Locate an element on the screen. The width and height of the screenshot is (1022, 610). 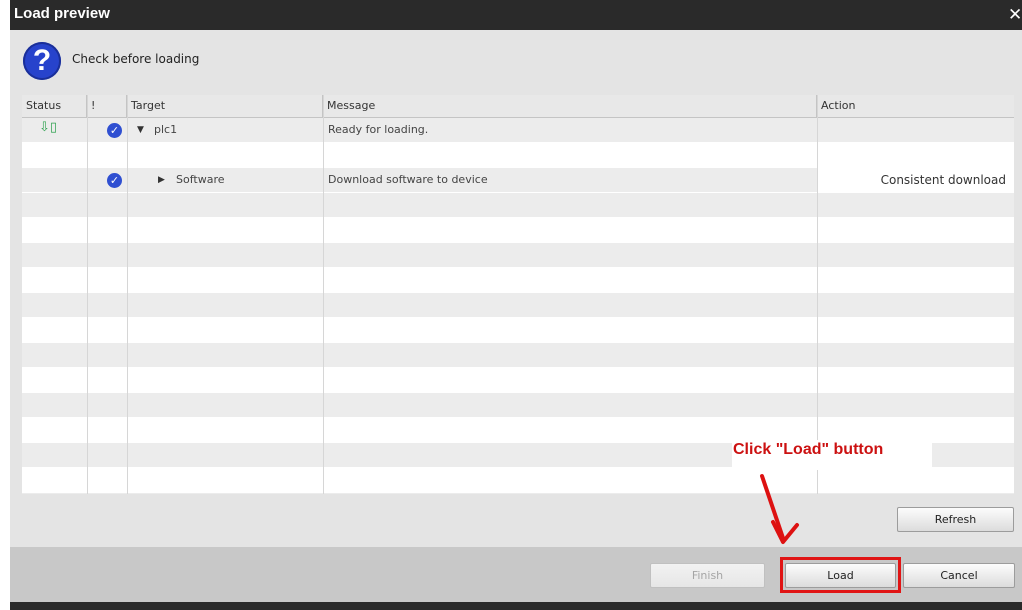
action-dropdown: Consistent download is located at coordinates (915, 180).